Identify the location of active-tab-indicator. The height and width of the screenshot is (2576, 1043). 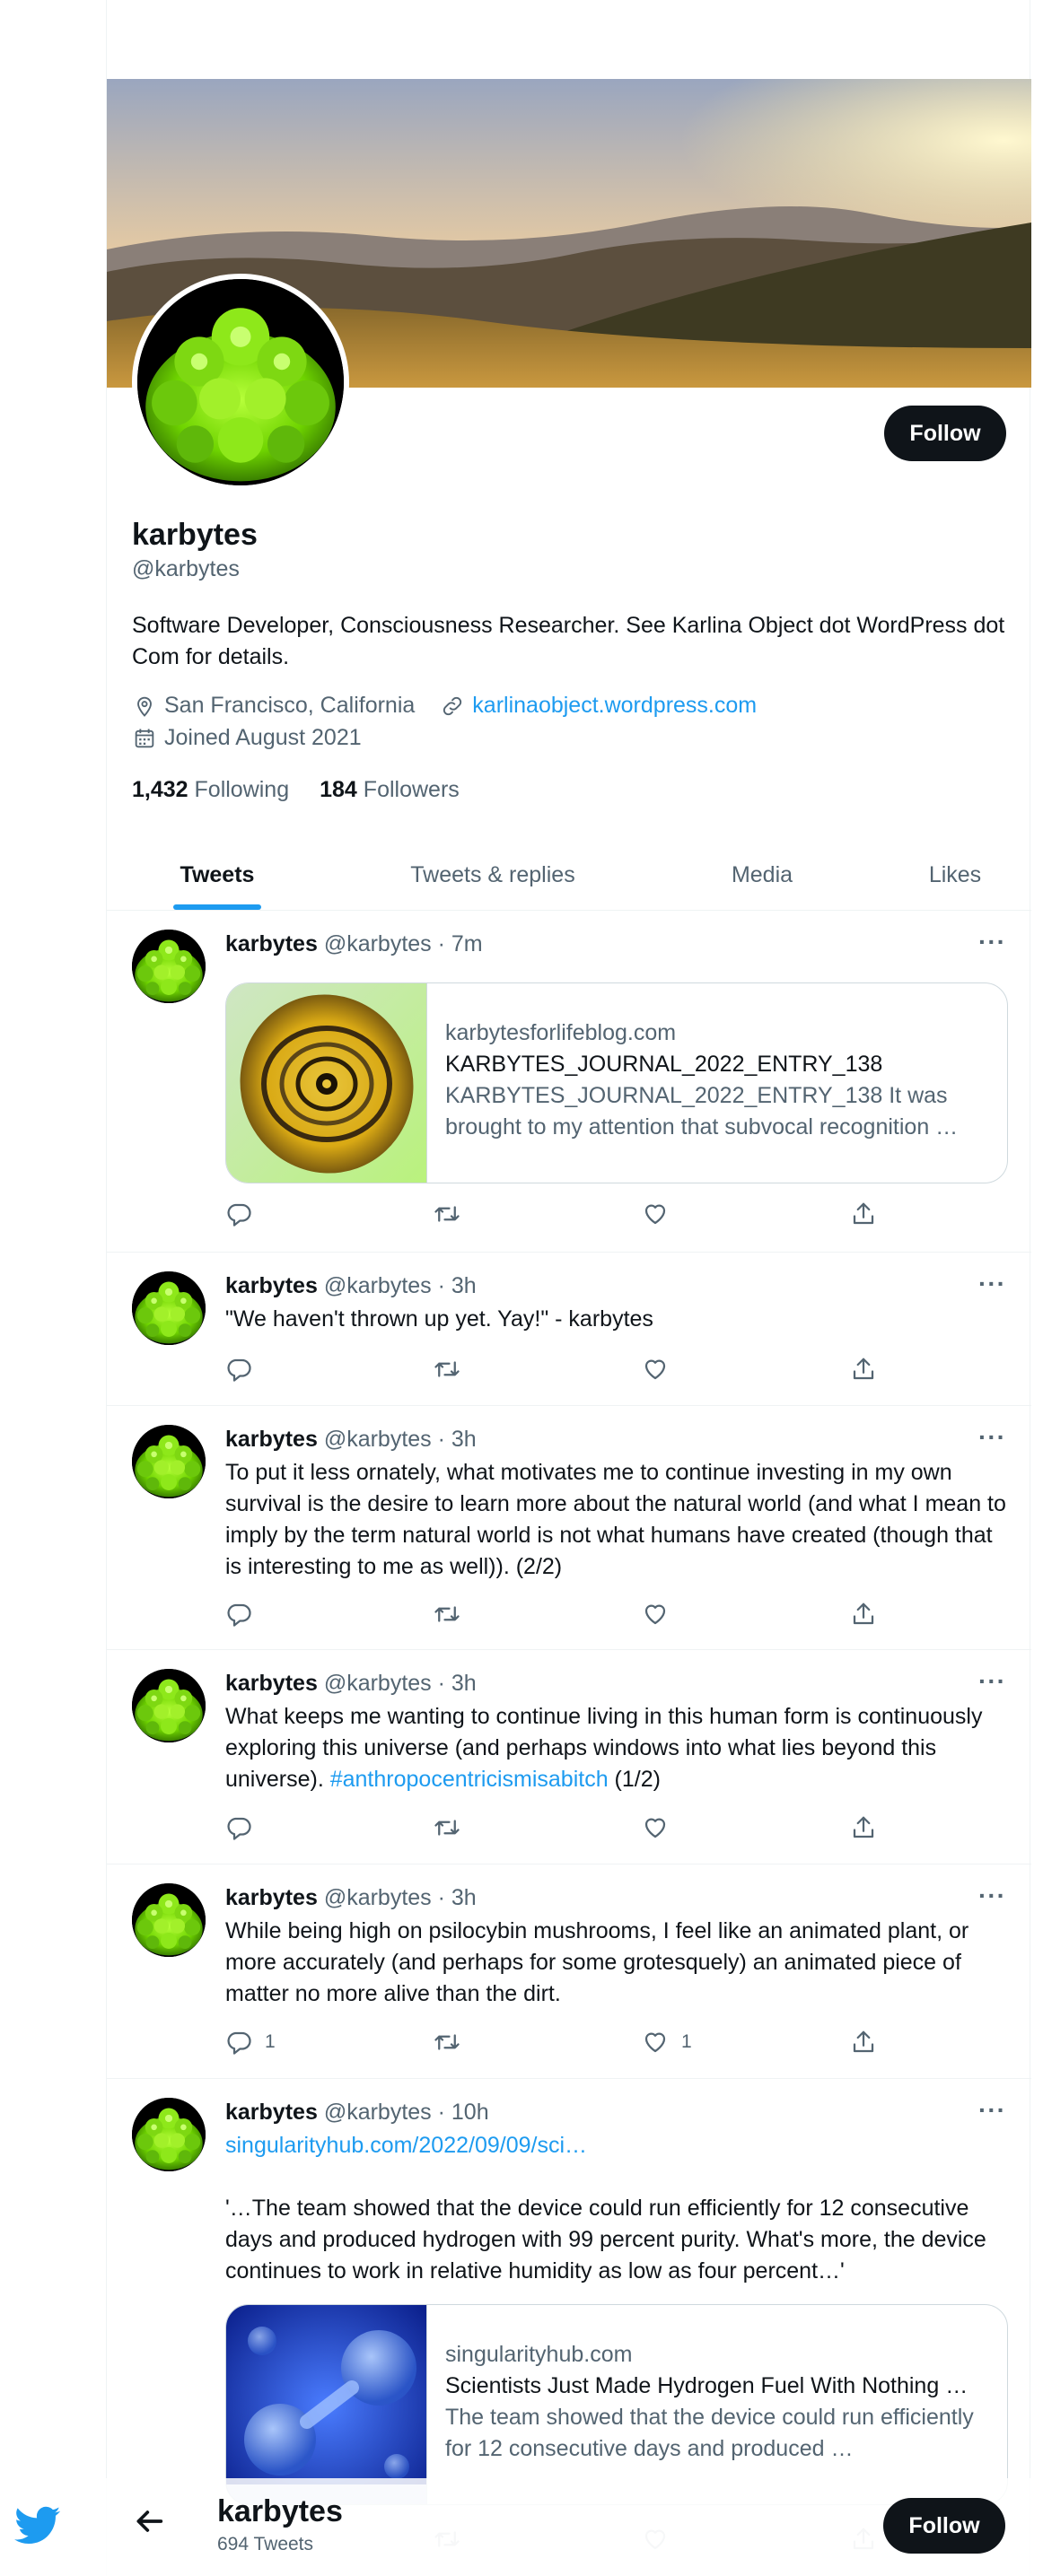
(217, 907).